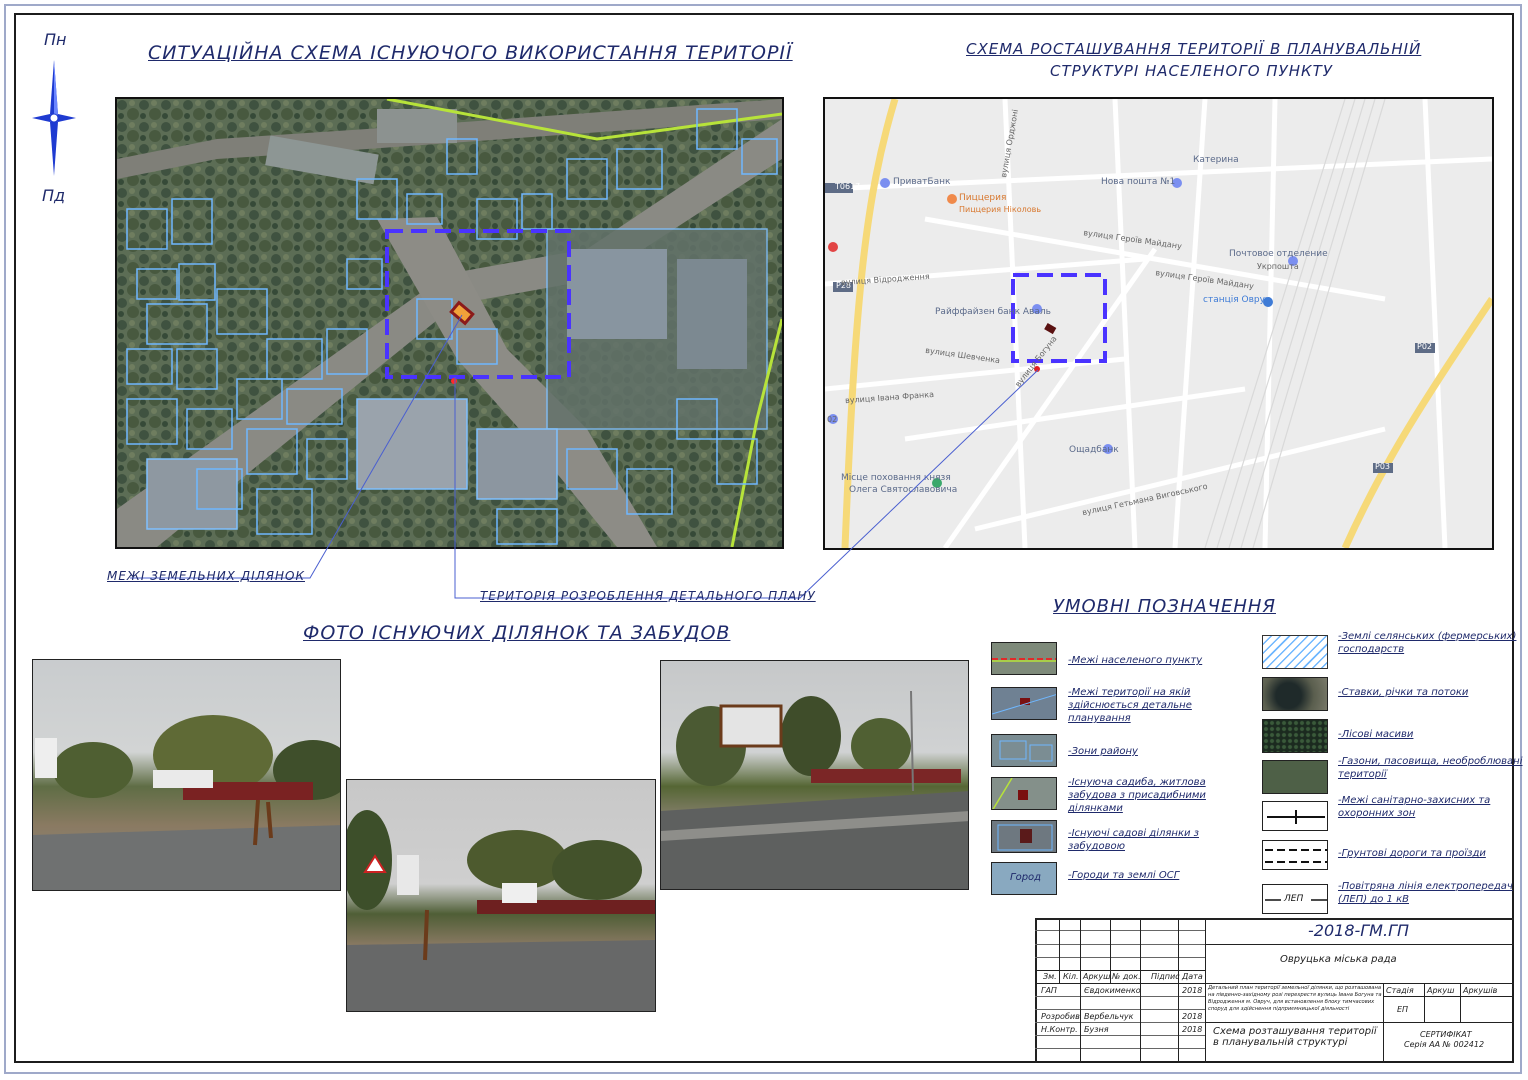  What do you see at coordinates (1403, 1009) in the screenshot?
I see `stage-value: ЕП` at bounding box center [1403, 1009].